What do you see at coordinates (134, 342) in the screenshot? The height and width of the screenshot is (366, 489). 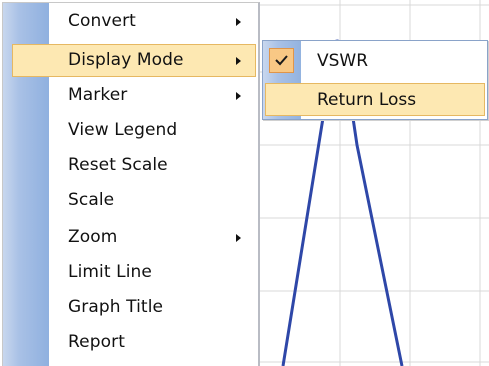 I see `menu-item-report: Report` at bounding box center [134, 342].